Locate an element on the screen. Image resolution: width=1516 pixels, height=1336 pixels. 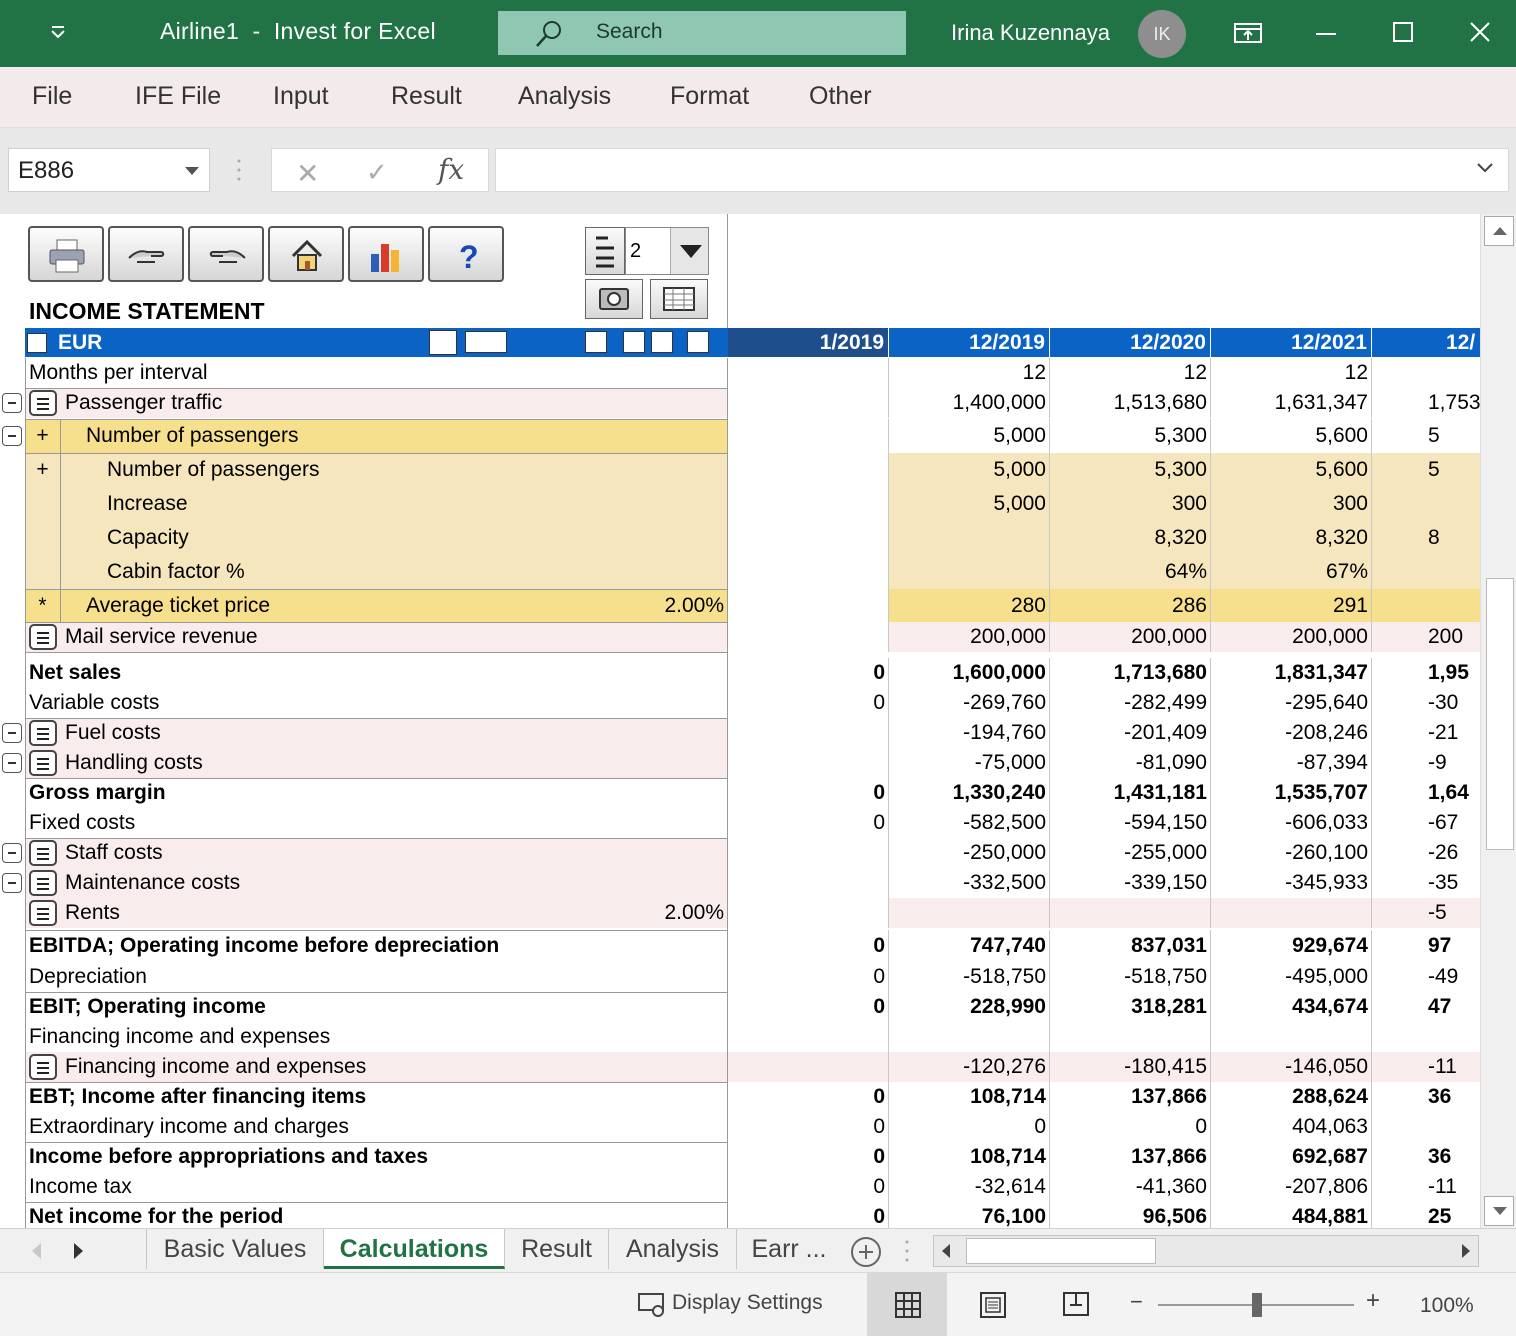
table-cell: 1,431,181 is located at coordinates (1130, 793).